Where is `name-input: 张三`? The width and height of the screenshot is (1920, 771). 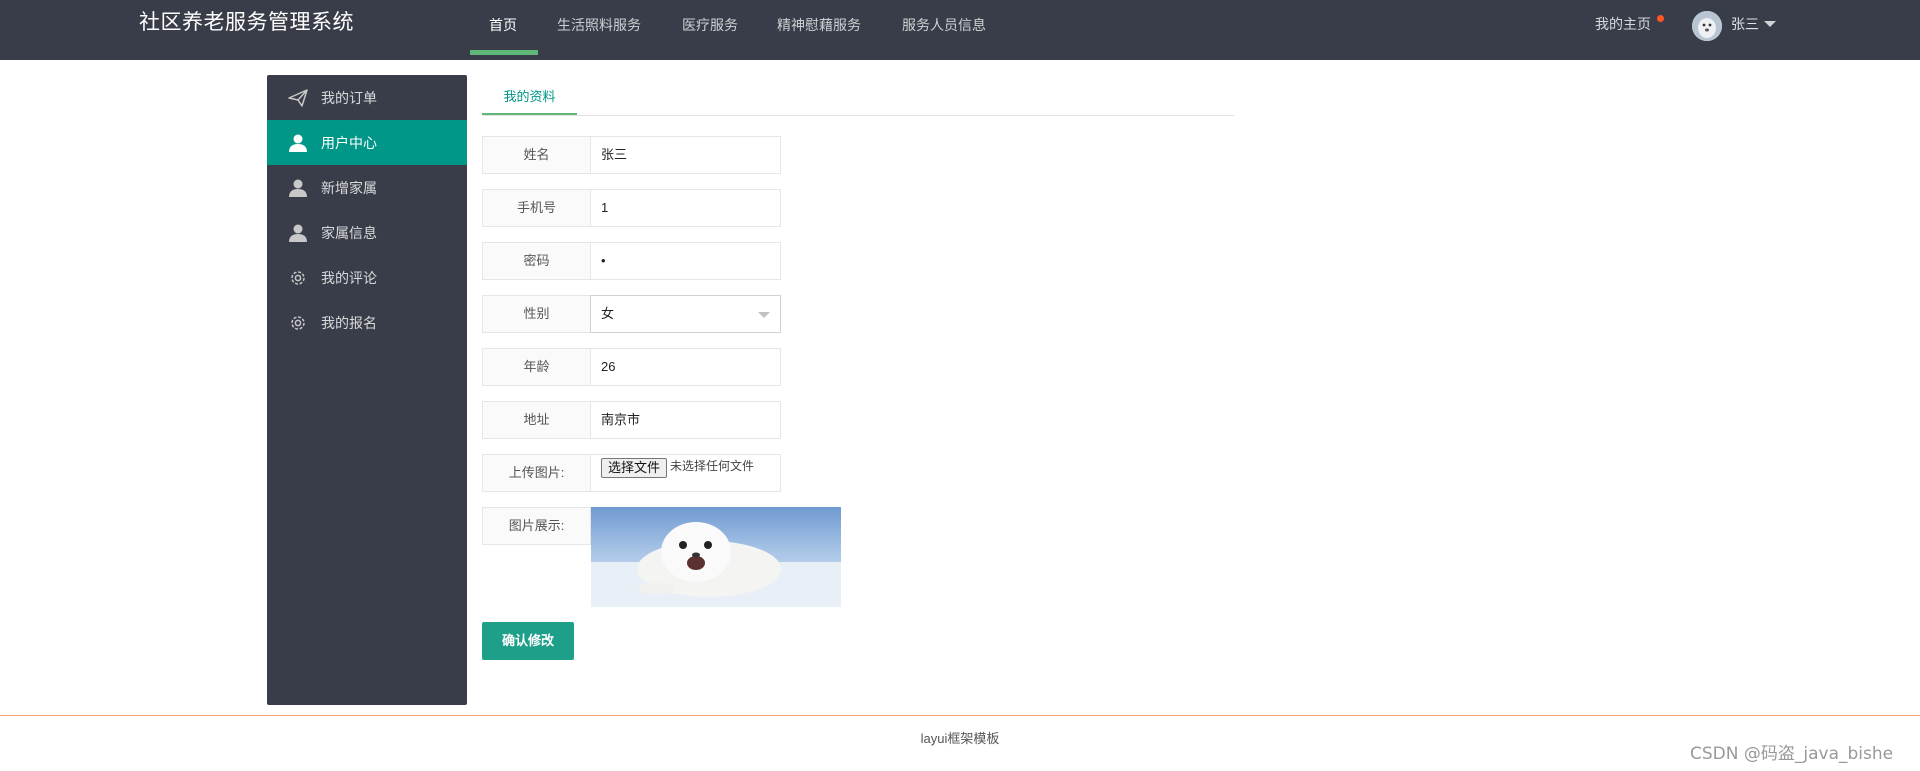
name-input: 张三 is located at coordinates (686, 155).